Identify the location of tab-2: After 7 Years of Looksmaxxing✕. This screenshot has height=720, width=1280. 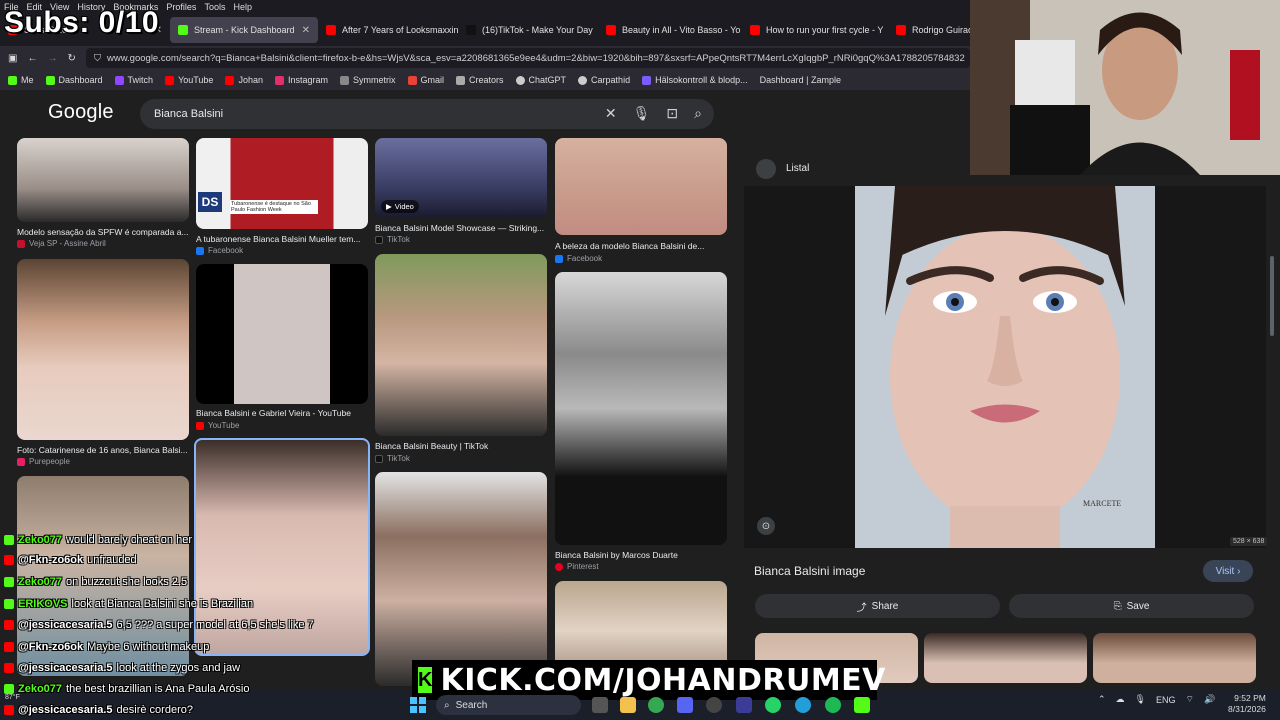
(388, 30).